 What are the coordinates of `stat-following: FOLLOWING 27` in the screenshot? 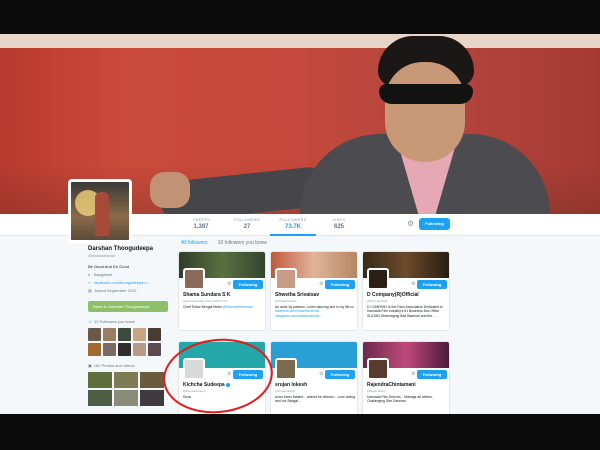 It's located at (247, 226).